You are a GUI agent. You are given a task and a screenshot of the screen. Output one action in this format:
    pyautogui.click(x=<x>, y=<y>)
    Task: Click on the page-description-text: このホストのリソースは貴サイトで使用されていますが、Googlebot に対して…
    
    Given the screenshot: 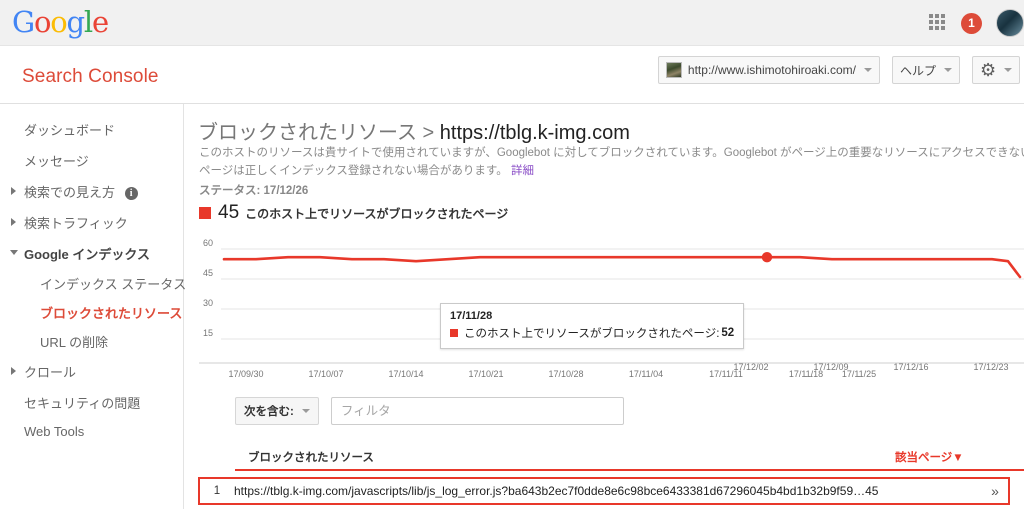 What is the action you would take?
    pyautogui.click(x=611, y=162)
    